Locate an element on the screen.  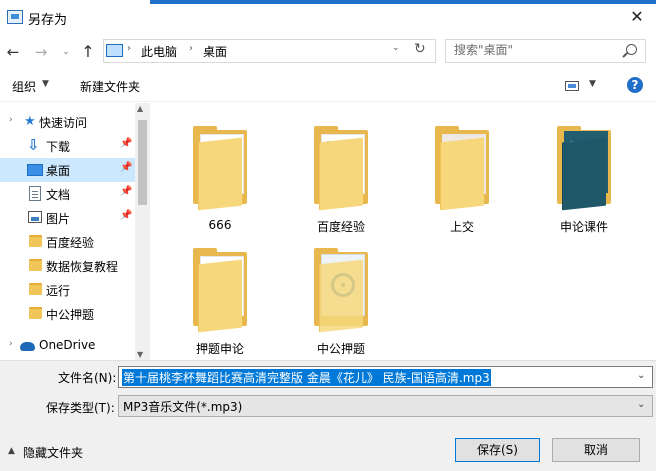
help-icon: ? is located at coordinates (635, 85).